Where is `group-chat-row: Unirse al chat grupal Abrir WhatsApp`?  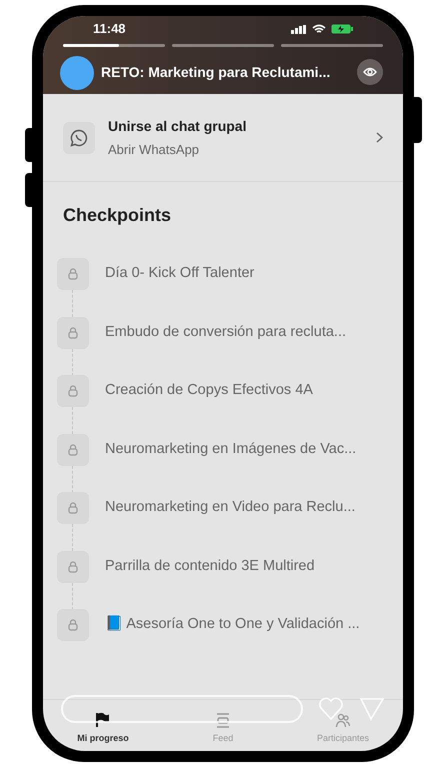
group-chat-row: Unirse al chat grupal Abrir WhatsApp is located at coordinates (223, 138).